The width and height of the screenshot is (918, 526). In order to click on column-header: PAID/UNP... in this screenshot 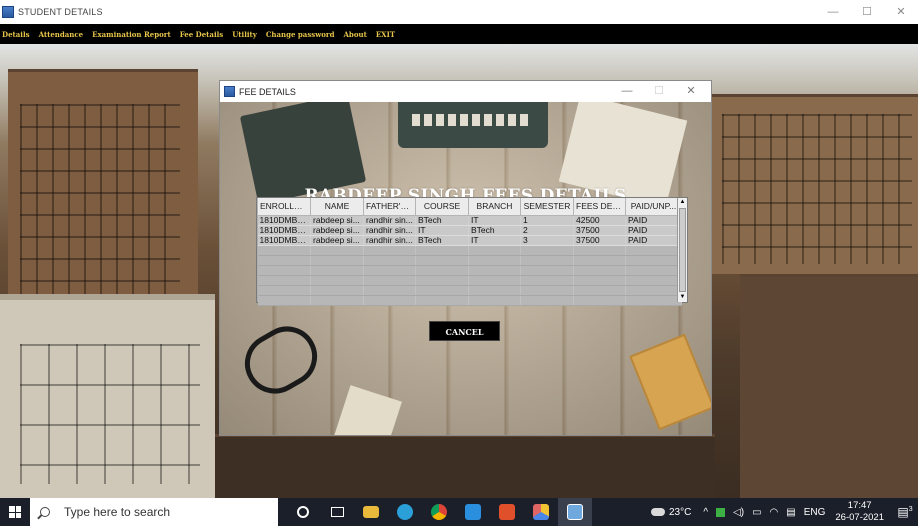, I will do `click(653, 207)`.